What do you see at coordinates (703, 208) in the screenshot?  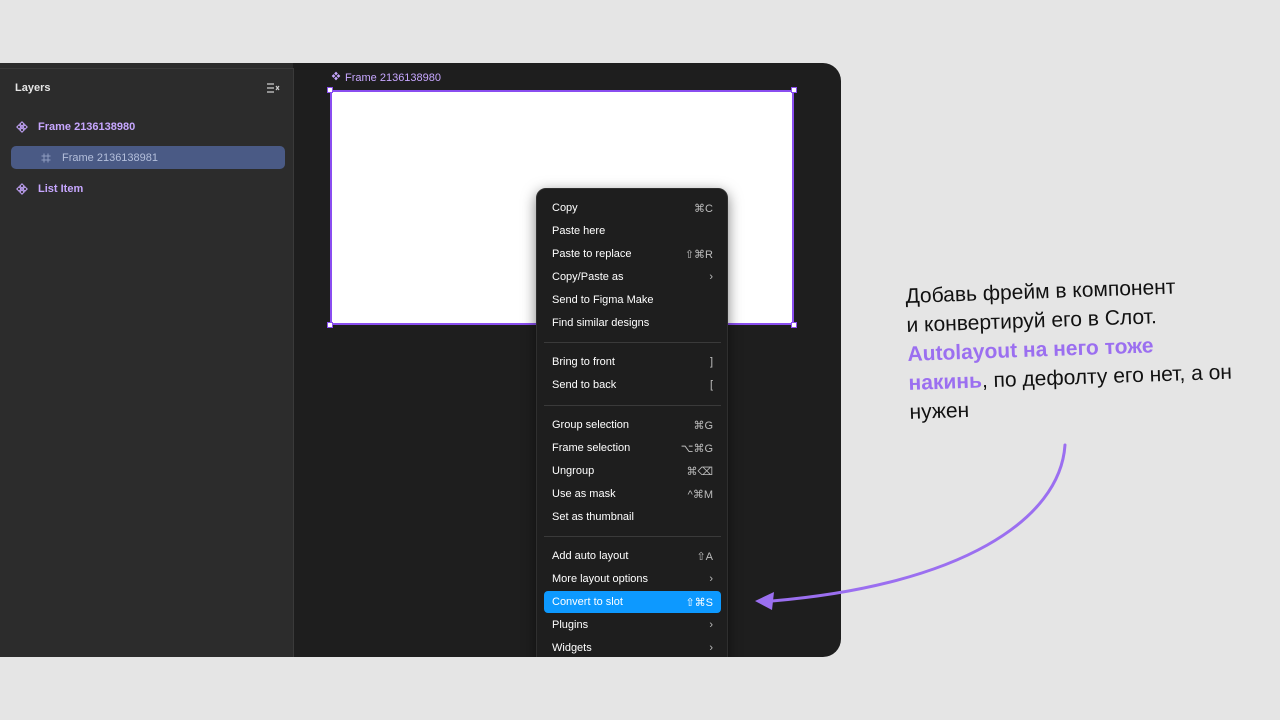 I see `menu-item-shortcut: ⌘C` at bounding box center [703, 208].